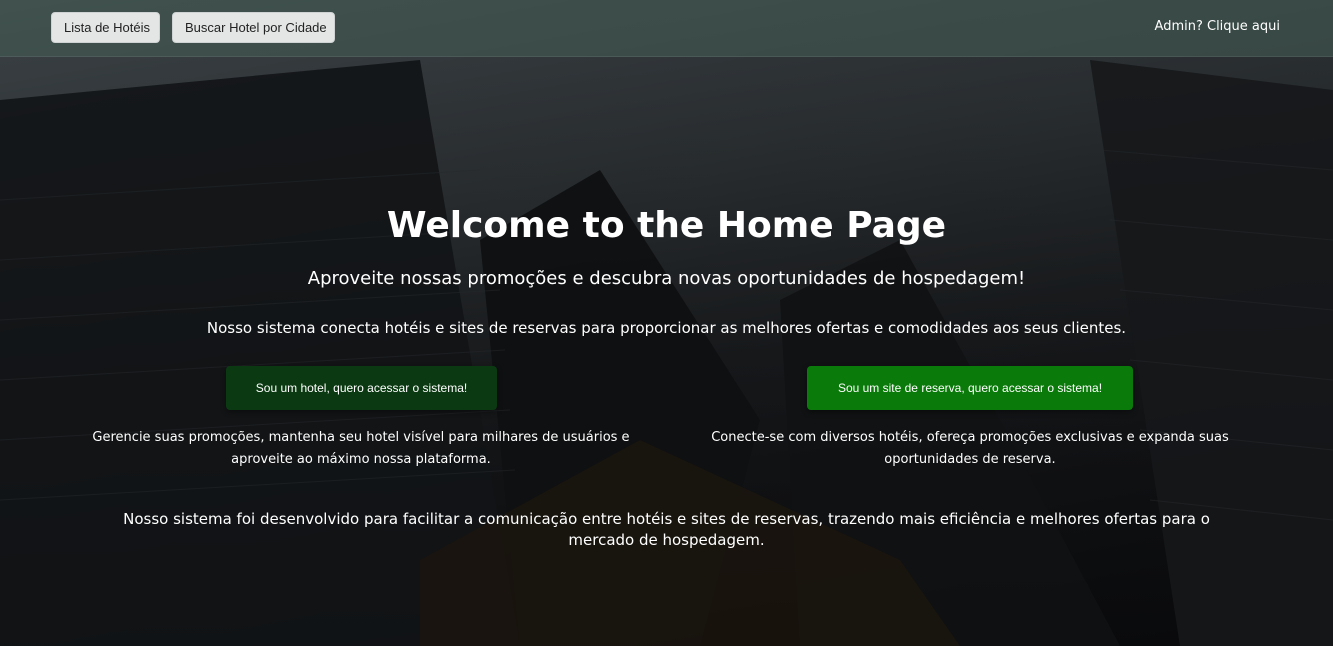  Describe the element at coordinates (361, 388) in the screenshot. I see `hotel-access-button: Sou um hotel, quero acessar o sistema!` at that location.